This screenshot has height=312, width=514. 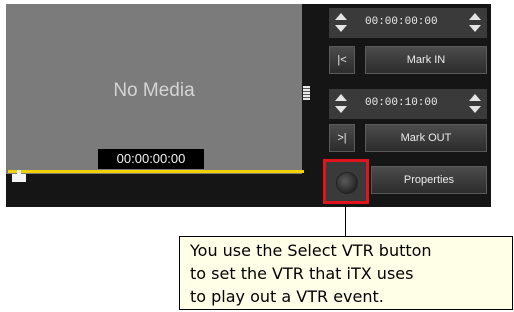 I want to click on viewer-timecode: 00:00:00:00, so click(x=151, y=159).